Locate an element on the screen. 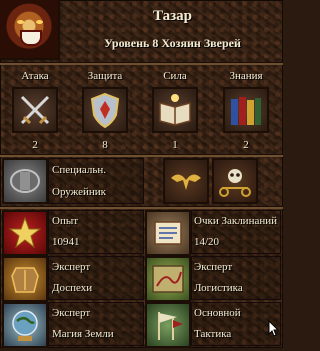  crossed-swords-icon is located at coordinates (35, 110).